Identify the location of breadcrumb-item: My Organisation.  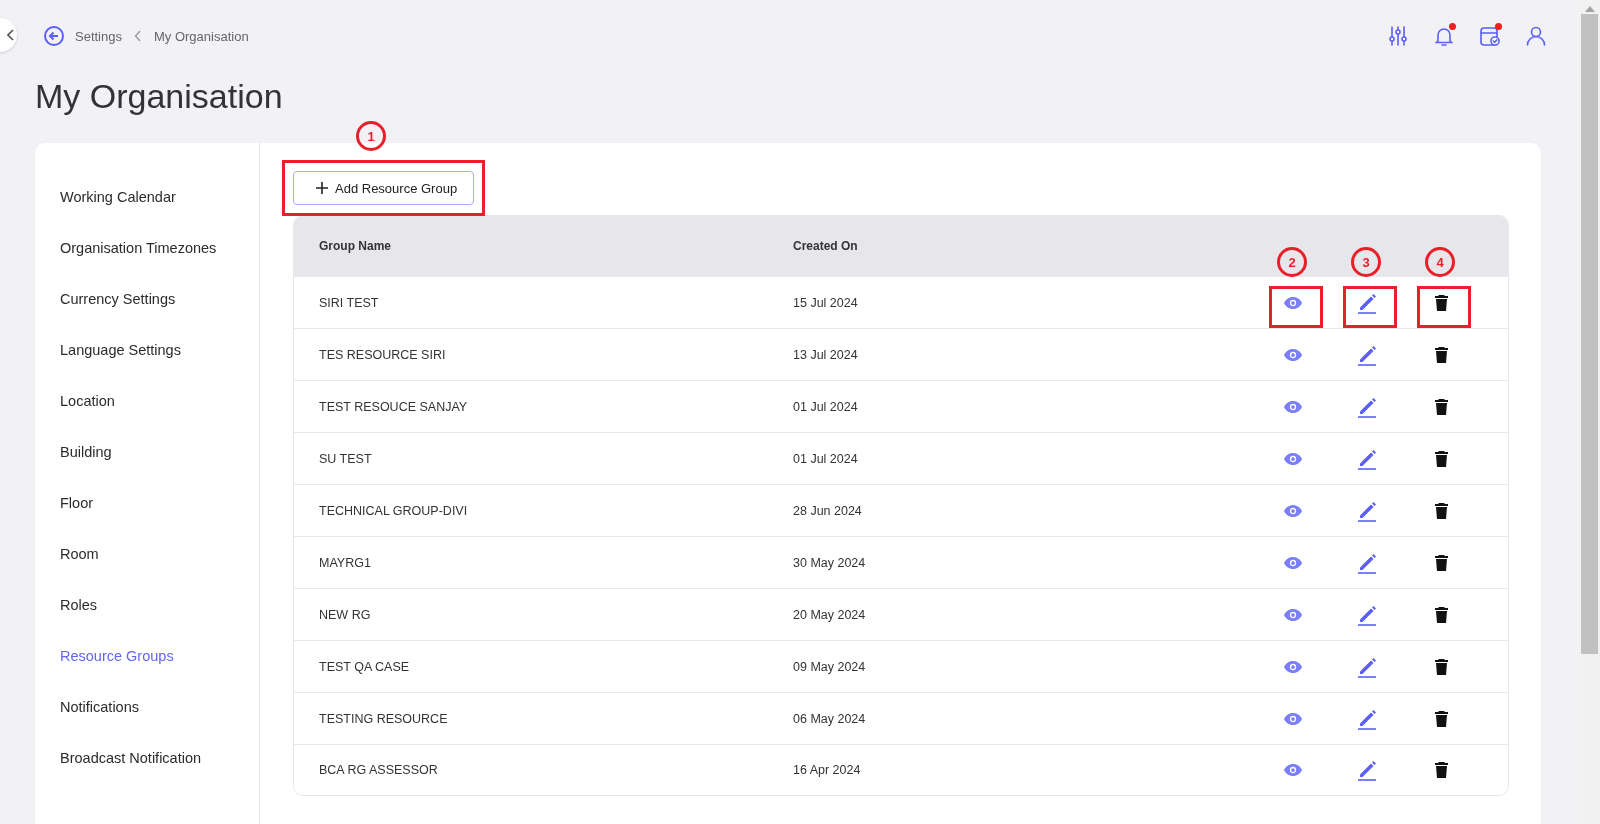
(201, 36).